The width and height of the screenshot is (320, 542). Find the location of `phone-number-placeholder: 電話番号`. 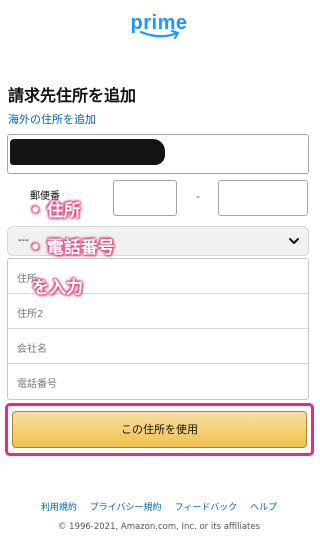

phone-number-placeholder: 電話番号 is located at coordinates (37, 384).